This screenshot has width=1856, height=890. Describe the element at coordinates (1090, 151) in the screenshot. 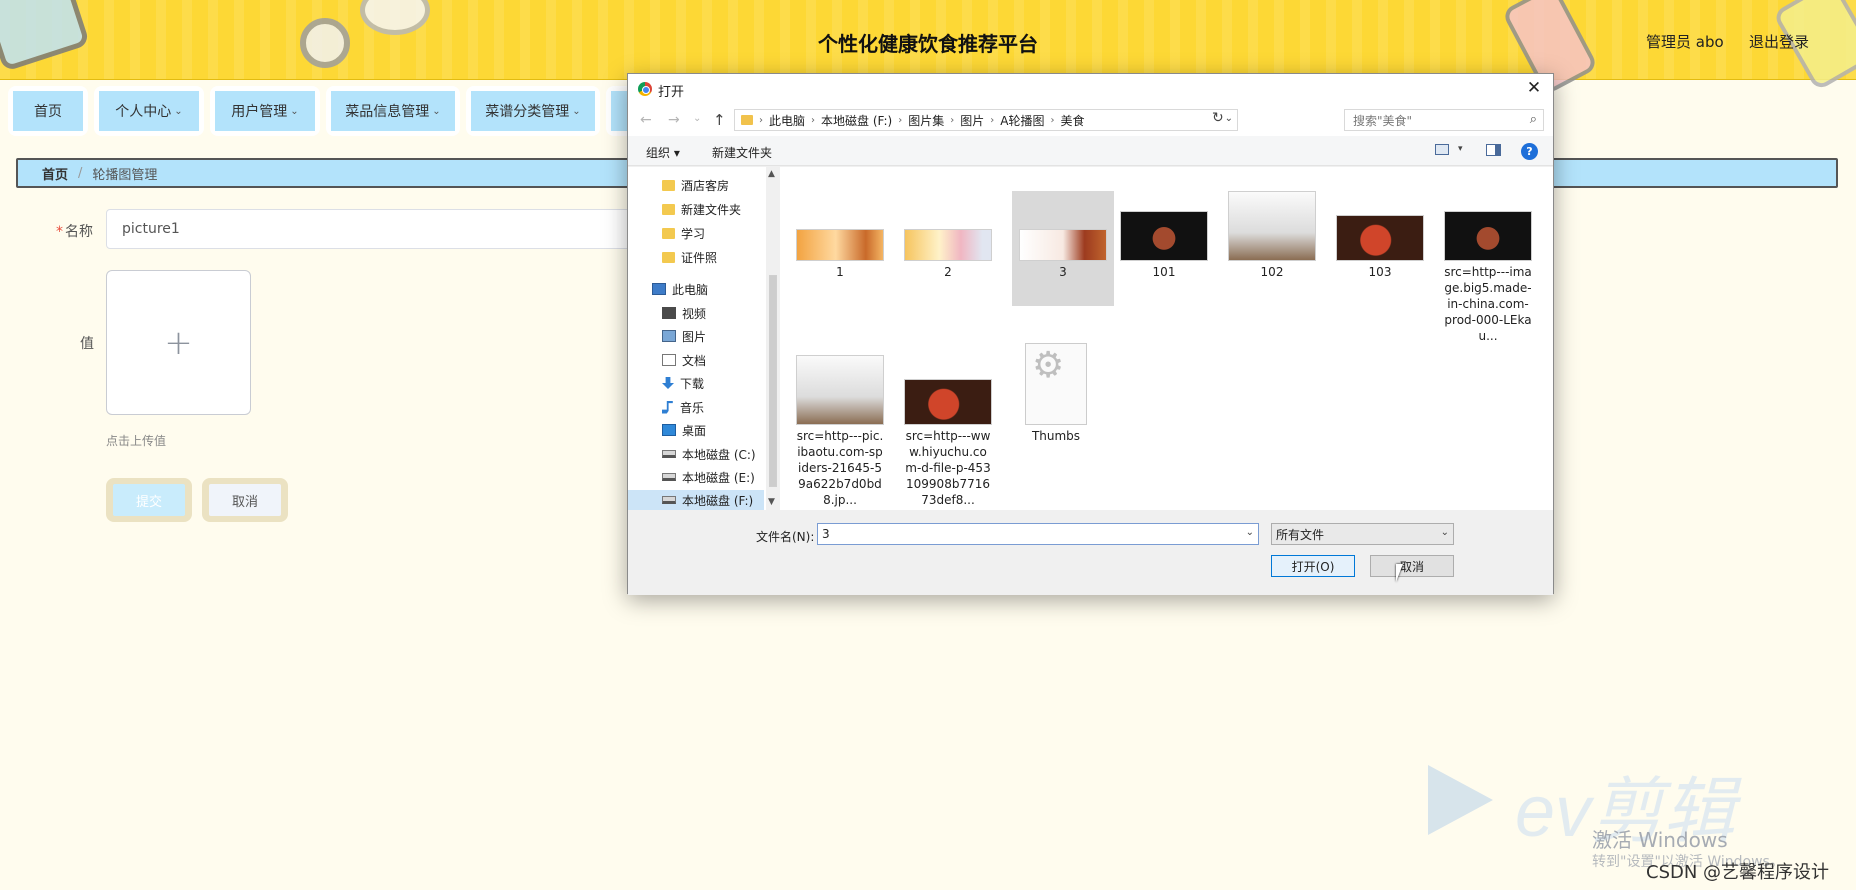

I see `dialog-toolbar: 组织 ▾ 新建文件夹 ▾ ?` at that location.